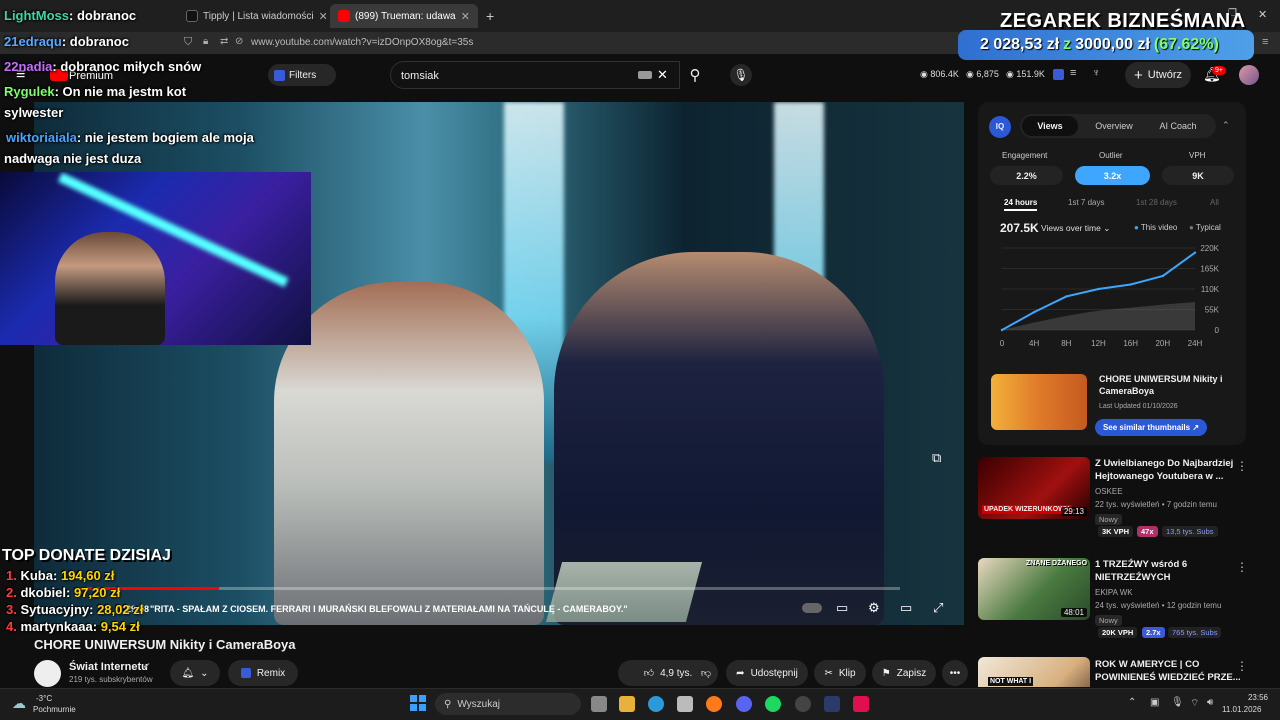  Describe the element at coordinates (812, 608) in the screenshot. I see `autoplay-toggle` at that location.